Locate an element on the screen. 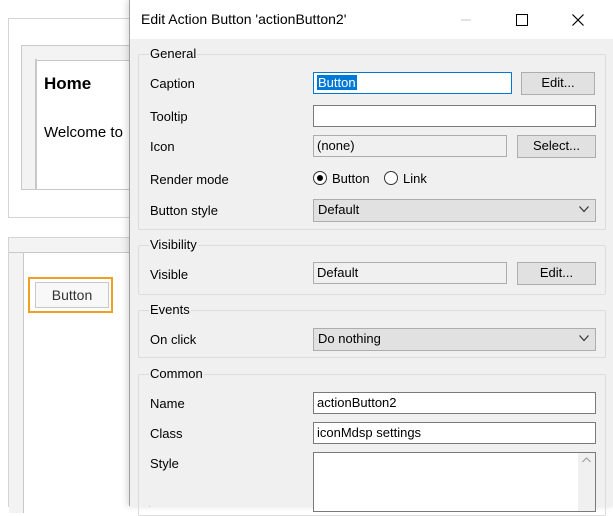  style-scrollbar is located at coordinates (586, 482).